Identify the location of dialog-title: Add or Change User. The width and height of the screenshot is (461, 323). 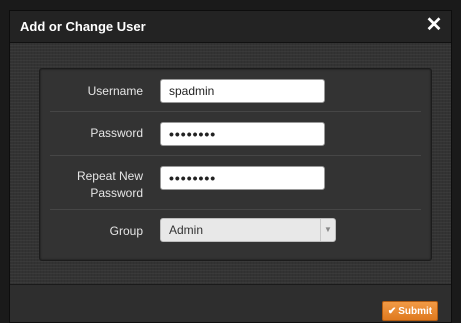
(83, 26).